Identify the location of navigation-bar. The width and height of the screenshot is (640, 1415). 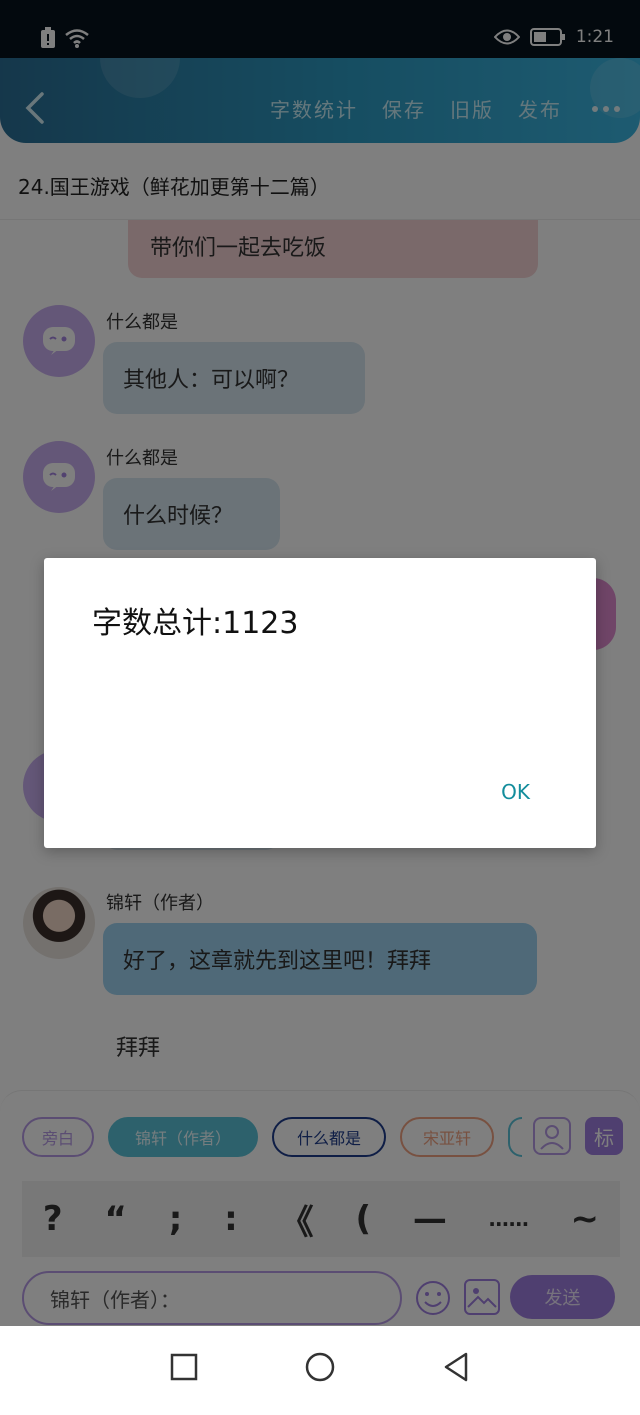
(320, 1370).